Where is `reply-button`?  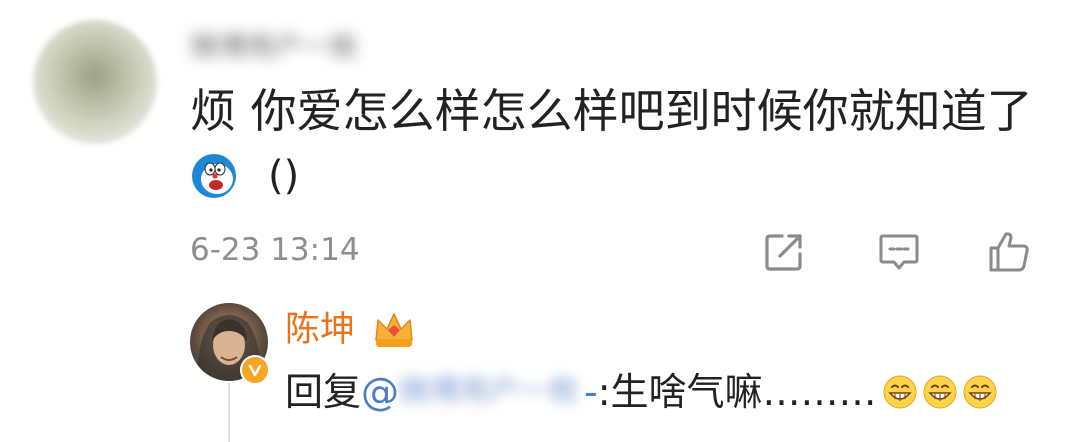 reply-button is located at coordinates (899, 252).